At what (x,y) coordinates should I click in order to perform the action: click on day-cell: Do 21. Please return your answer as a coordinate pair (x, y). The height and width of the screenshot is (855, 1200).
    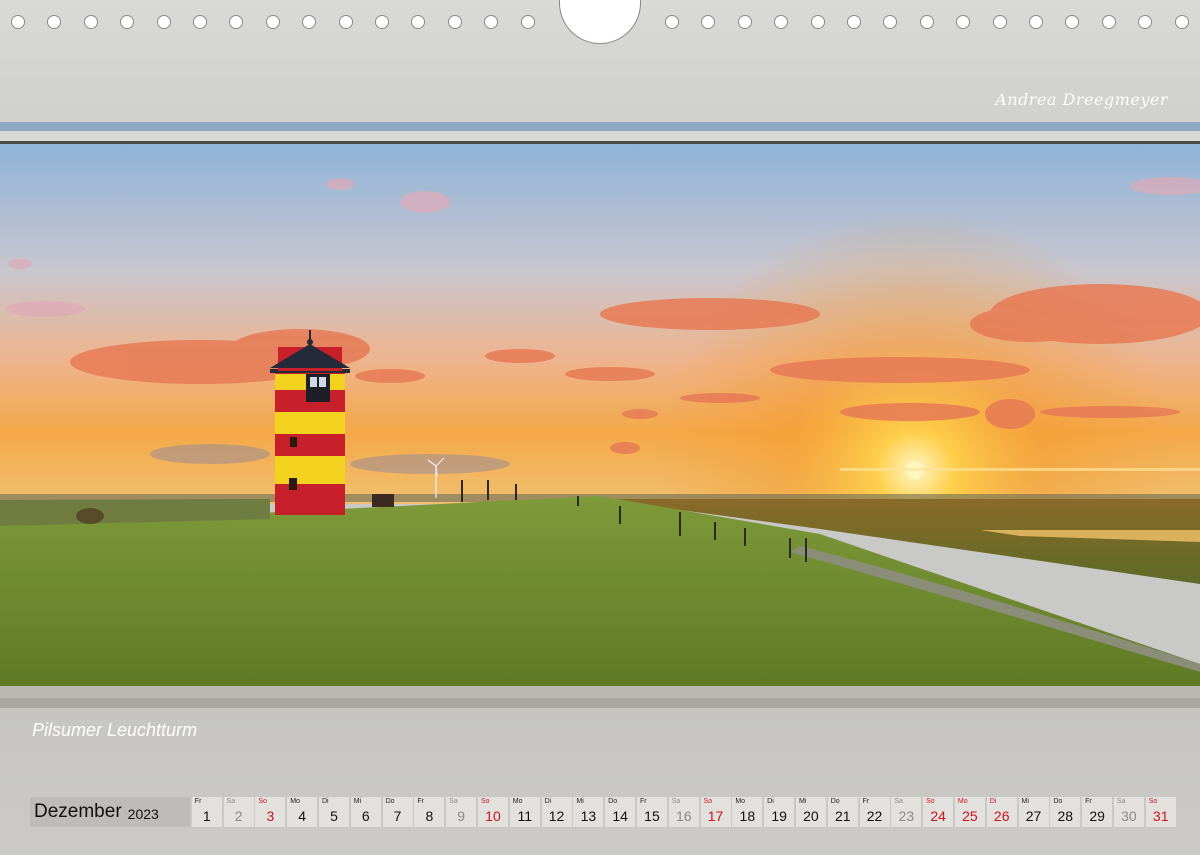
    Looking at the image, I should click on (842, 812).